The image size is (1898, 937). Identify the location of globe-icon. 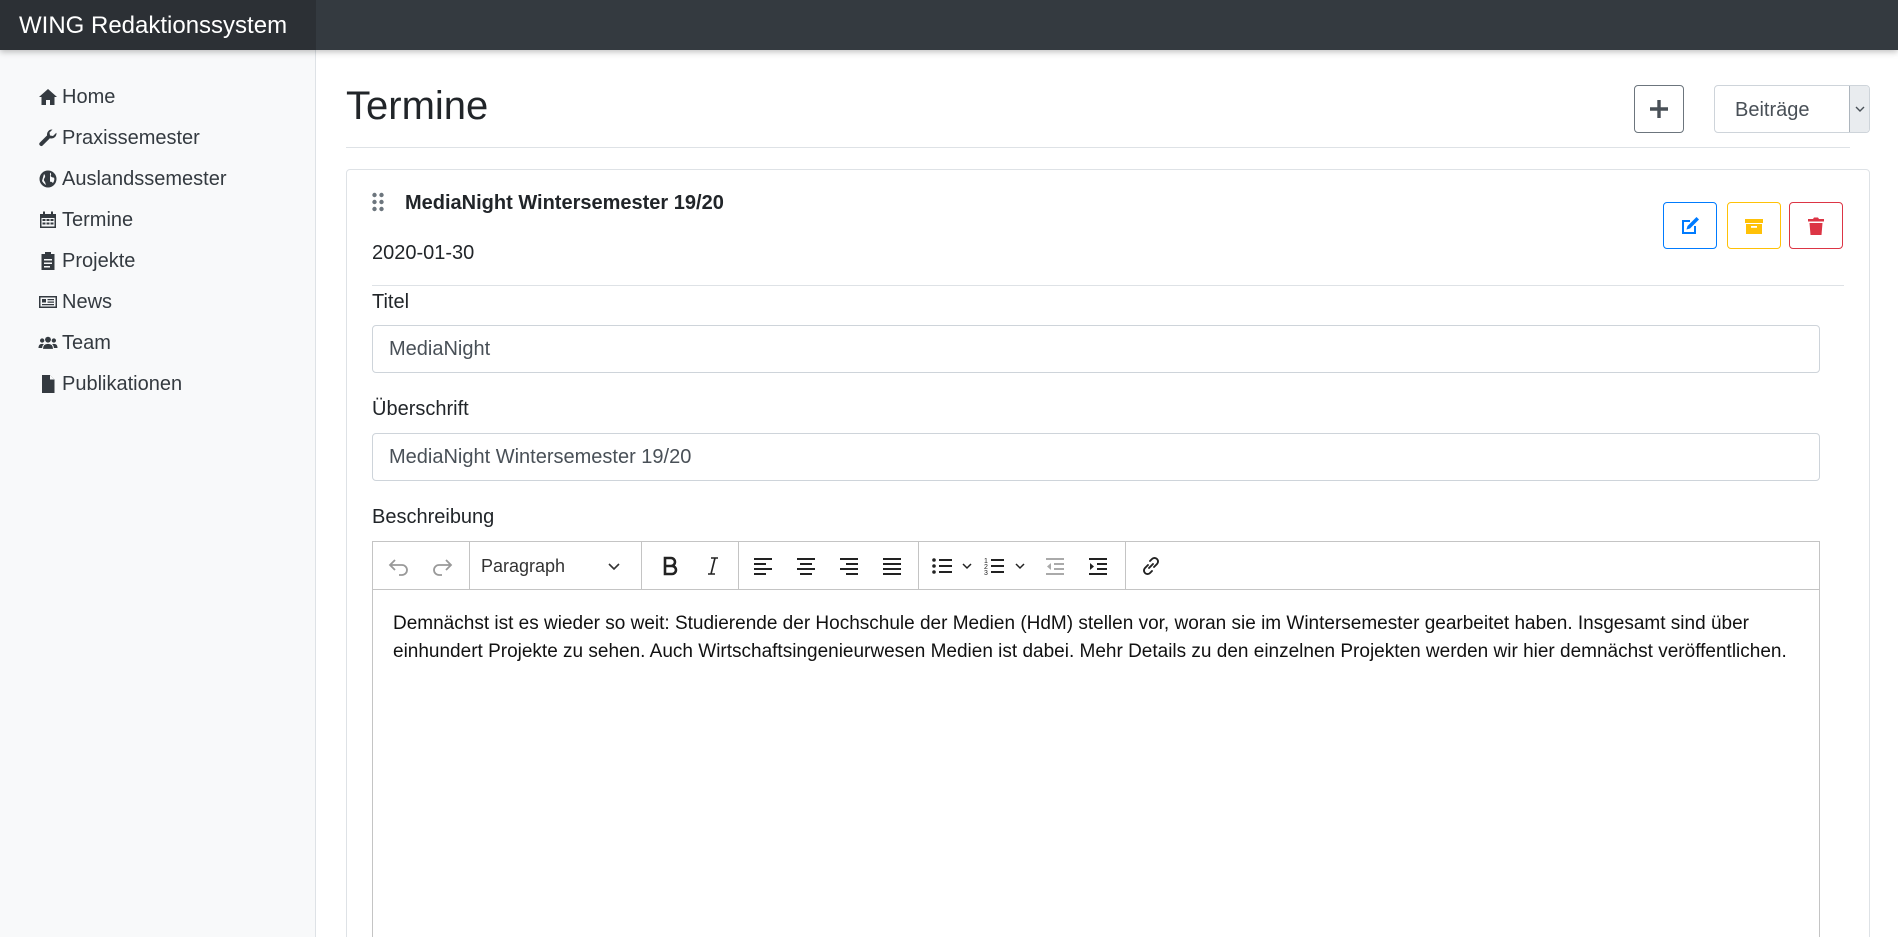
(48, 179).